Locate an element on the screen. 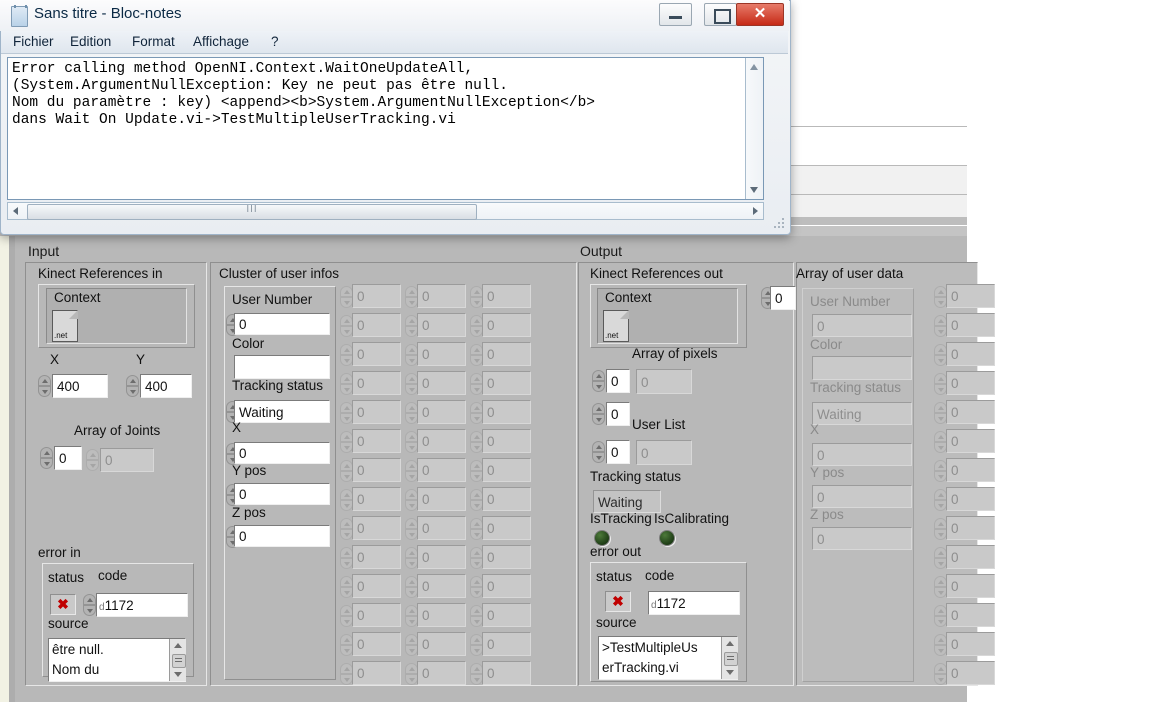 The height and width of the screenshot is (702, 1152). cluster-y-field: 0 is located at coordinates (282, 494).